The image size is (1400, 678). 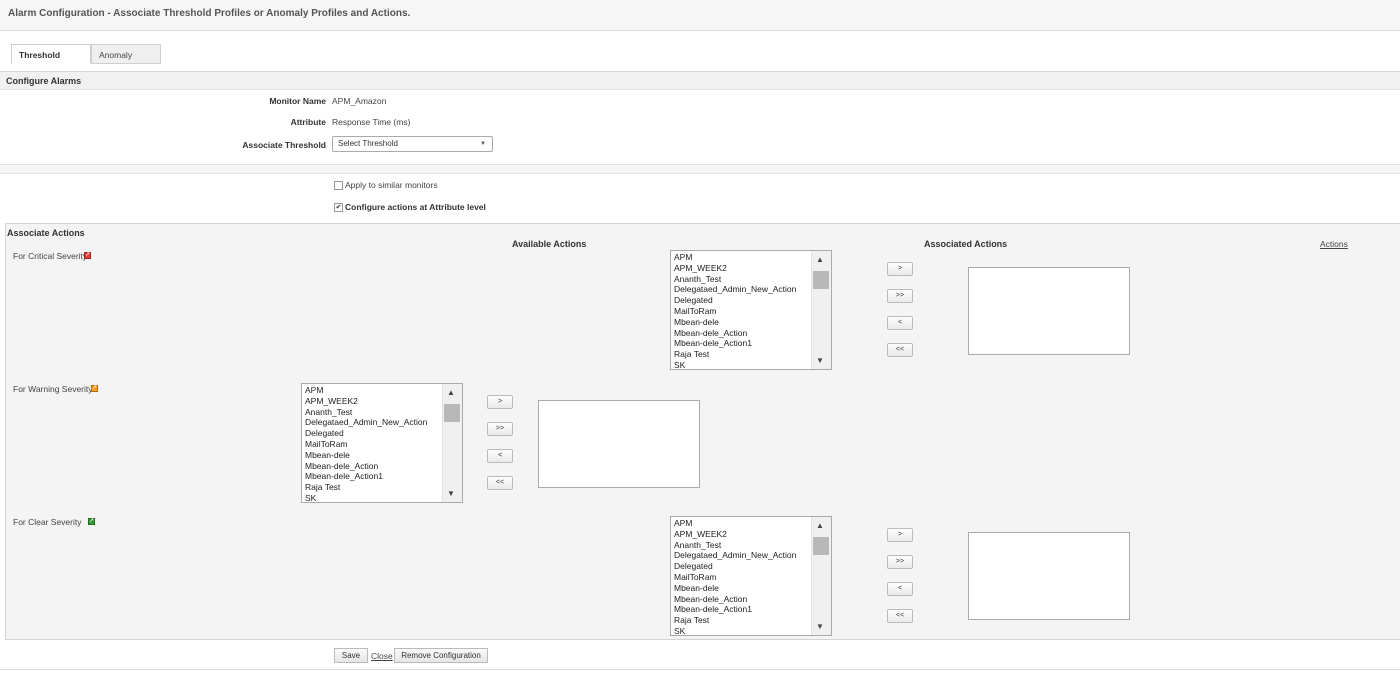 I want to click on clear-severity-label: For Clear Severity, so click(x=47, y=522).